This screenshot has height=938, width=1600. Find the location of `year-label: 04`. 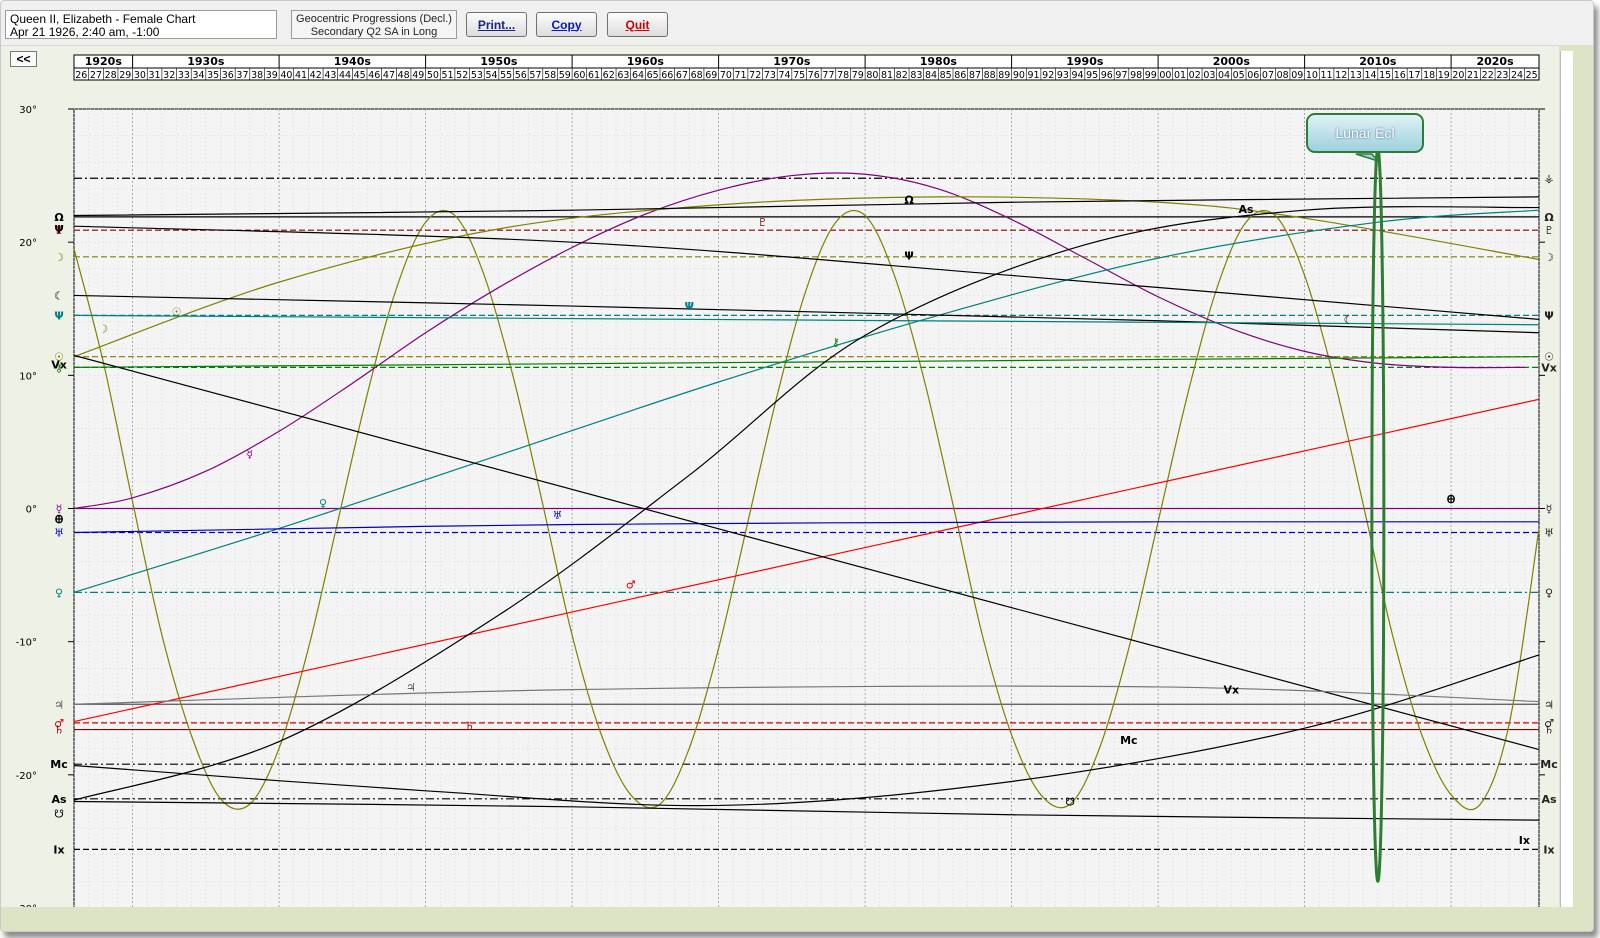

year-label: 04 is located at coordinates (1224, 75).